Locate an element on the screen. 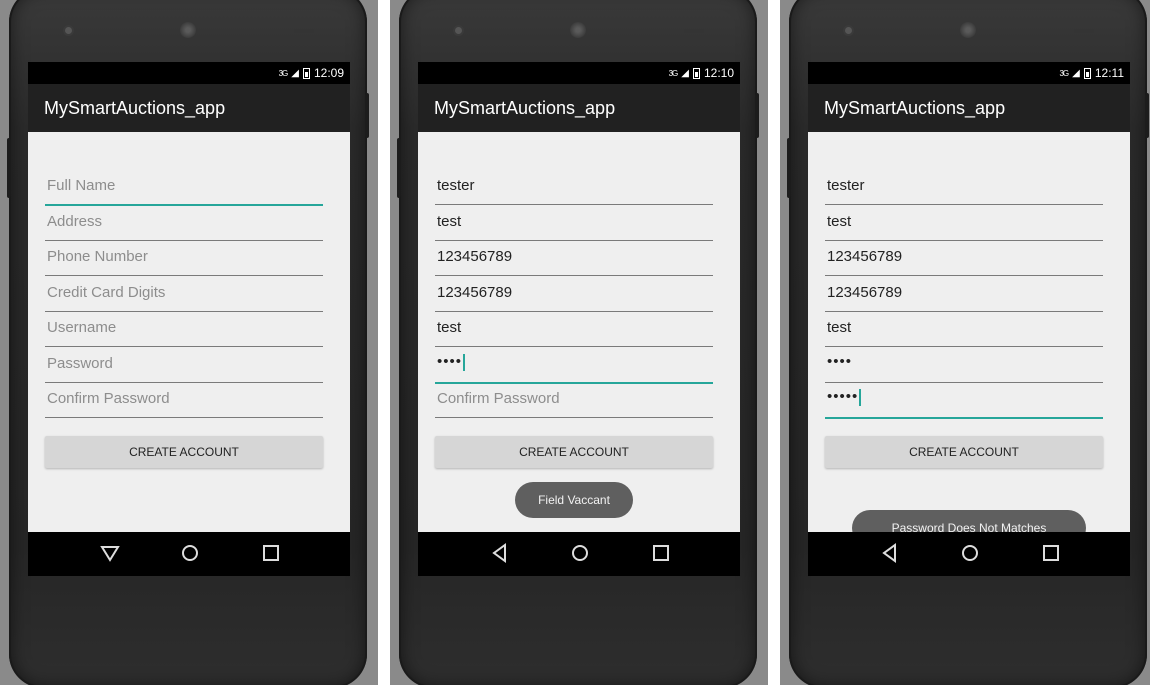 Image resolution: width=1150 pixels, height=685 pixels. input-field-password: Password is located at coordinates (184, 365).